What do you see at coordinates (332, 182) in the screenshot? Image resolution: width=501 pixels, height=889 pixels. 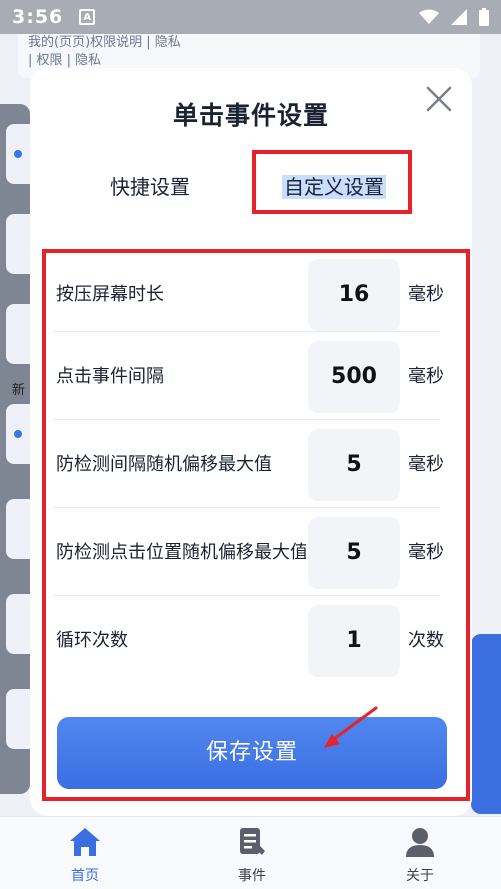 I see `highlight-box-custom-tab` at bounding box center [332, 182].